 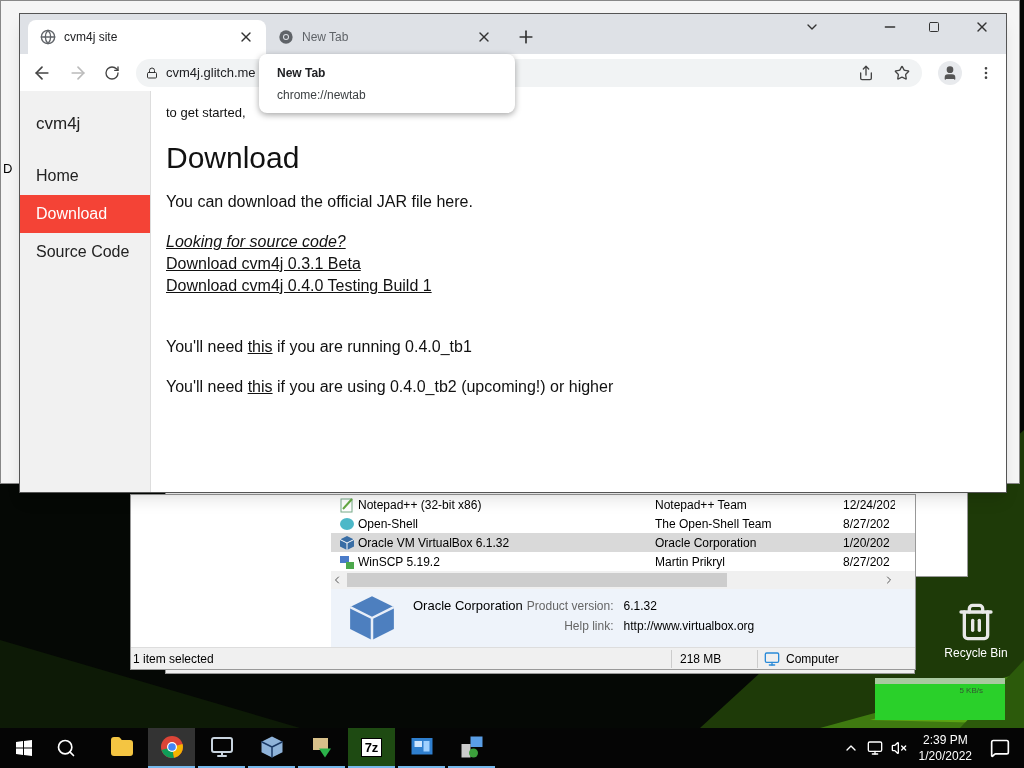 What do you see at coordinates (147, 37) in the screenshot?
I see `browser-tab: cvm4j site` at bounding box center [147, 37].